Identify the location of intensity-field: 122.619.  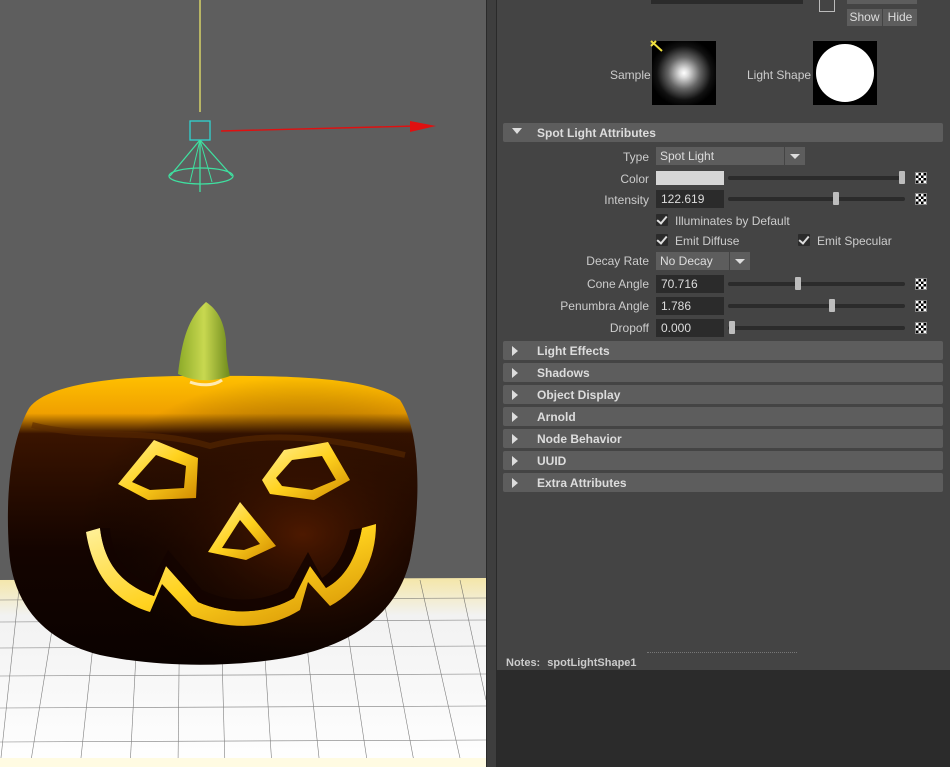
(690, 199).